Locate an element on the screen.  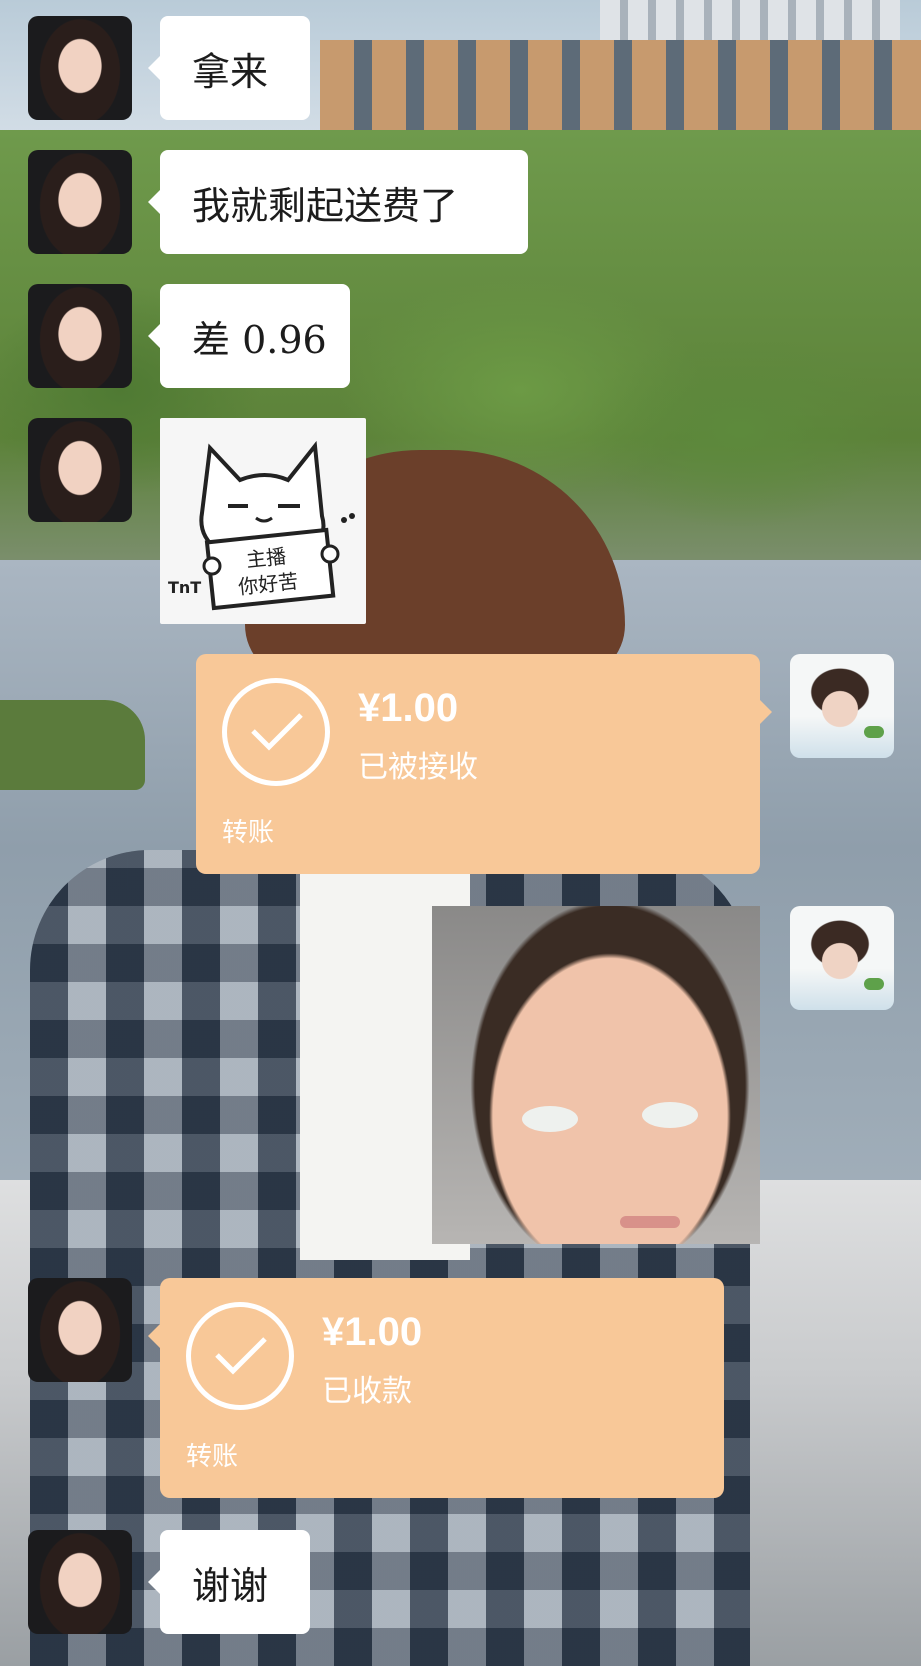
message-bubble-received: 拿来 is located at coordinates (235, 68).